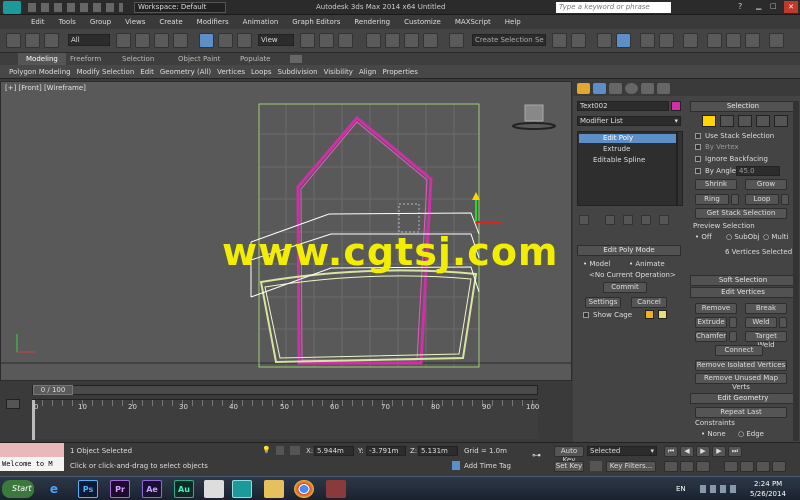 The image size is (800, 500). Describe the element at coordinates (741, 412) in the screenshot. I see `repeat-last-button: Repeat Last` at that location.